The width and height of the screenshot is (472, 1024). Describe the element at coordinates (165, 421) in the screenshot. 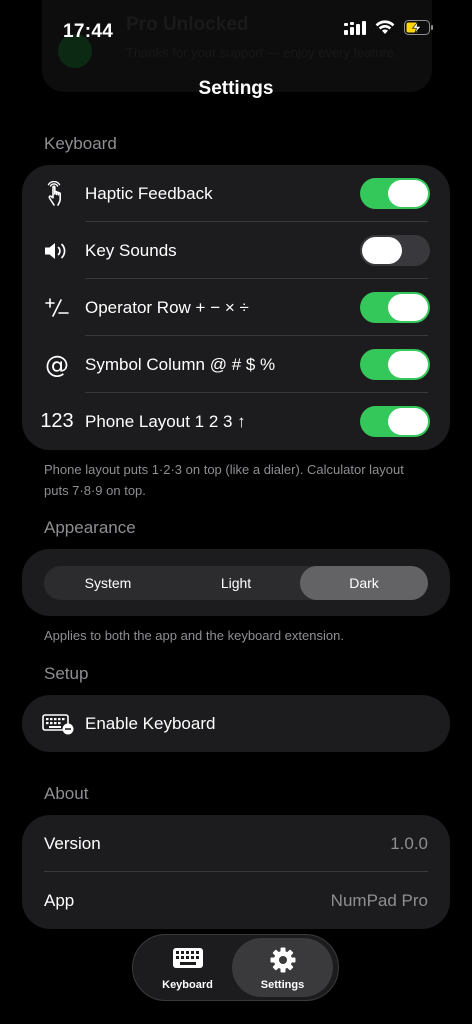

I see `phone-layout-label: Phone Layout 1 2 3 ↑` at that location.